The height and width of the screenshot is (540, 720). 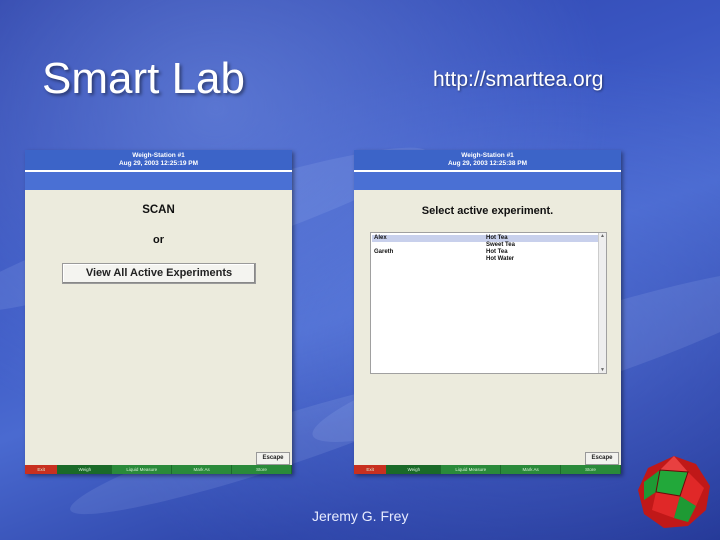 What do you see at coordinates (384, 252) in the screenshot?
I see `list-item-user: Gareth` at bounding box center [384, 252].